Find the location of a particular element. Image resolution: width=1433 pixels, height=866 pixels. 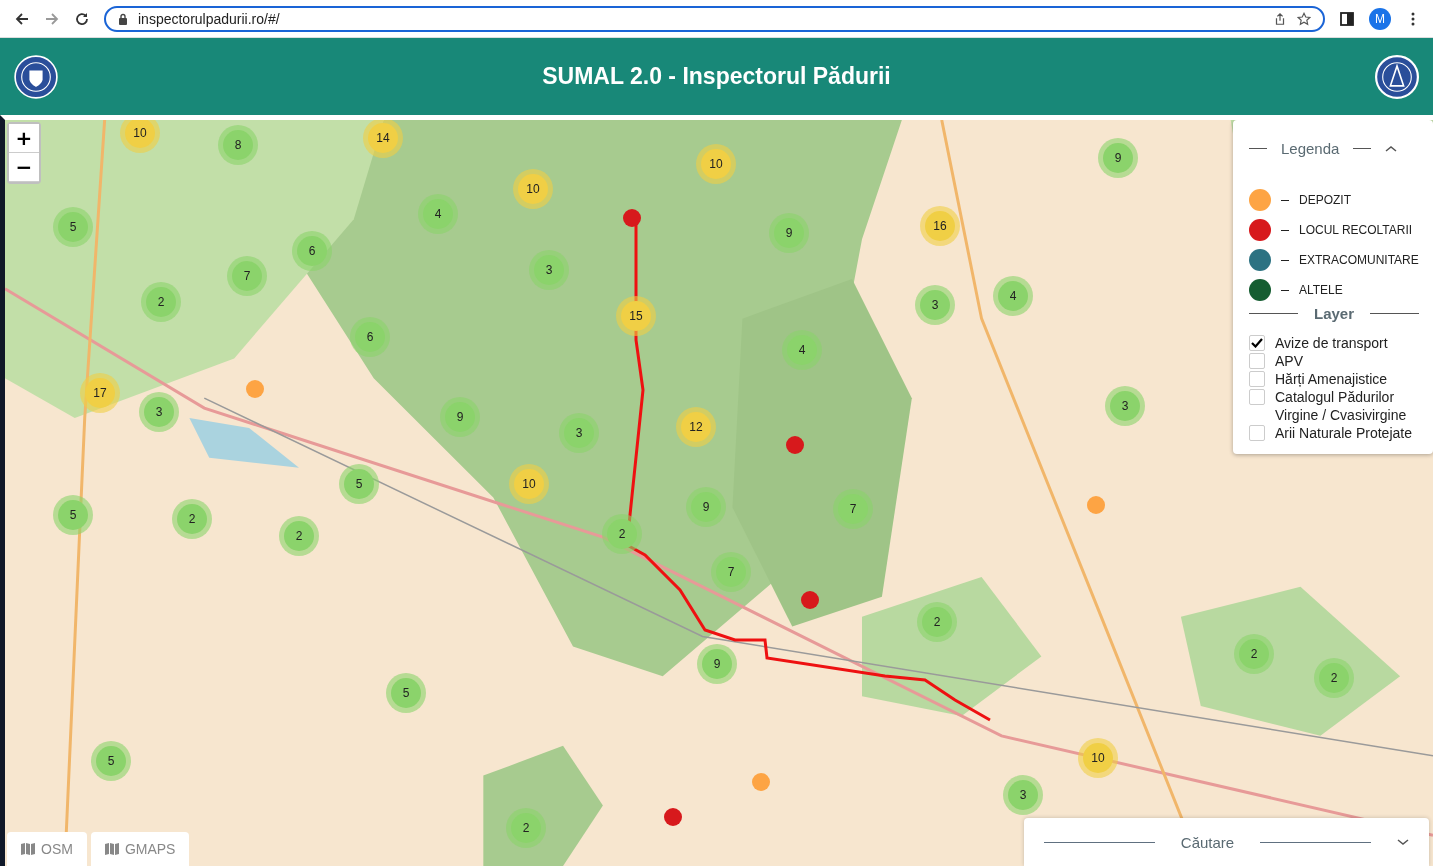

layer-title: Layer is located at coordinates (1334, 313).